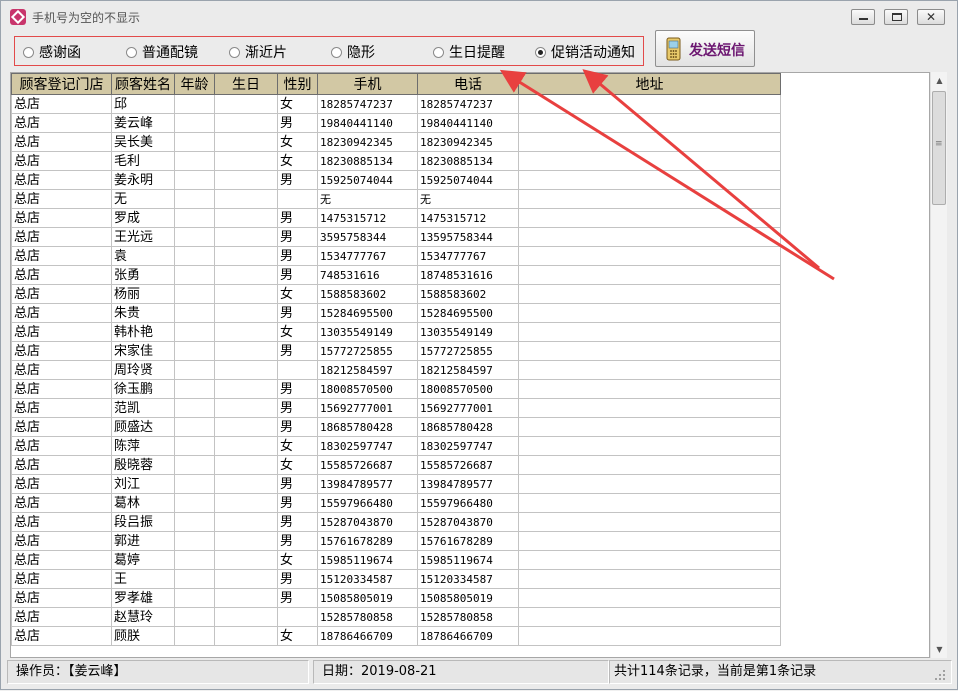  I want to click on table-cell: 毛利, so click(143, 161).